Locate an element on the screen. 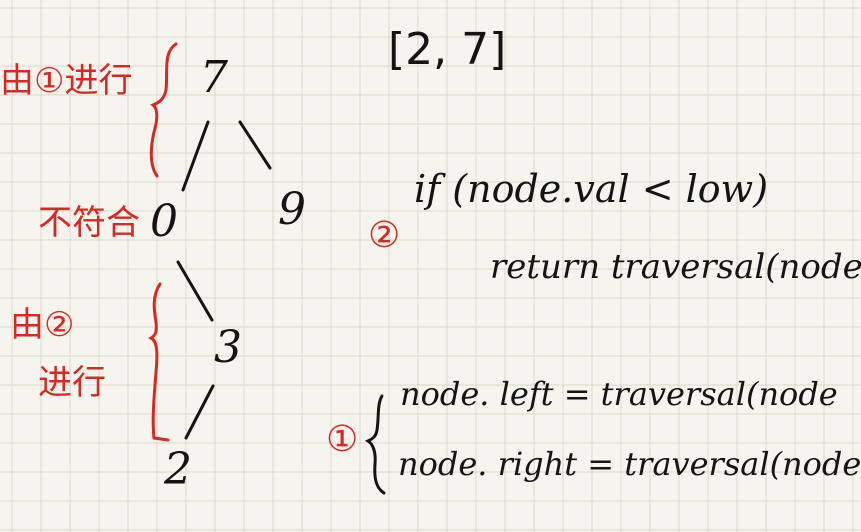 The height and width of the screenshot is (532, 861). code-brace is located at coordinates (375, 444).